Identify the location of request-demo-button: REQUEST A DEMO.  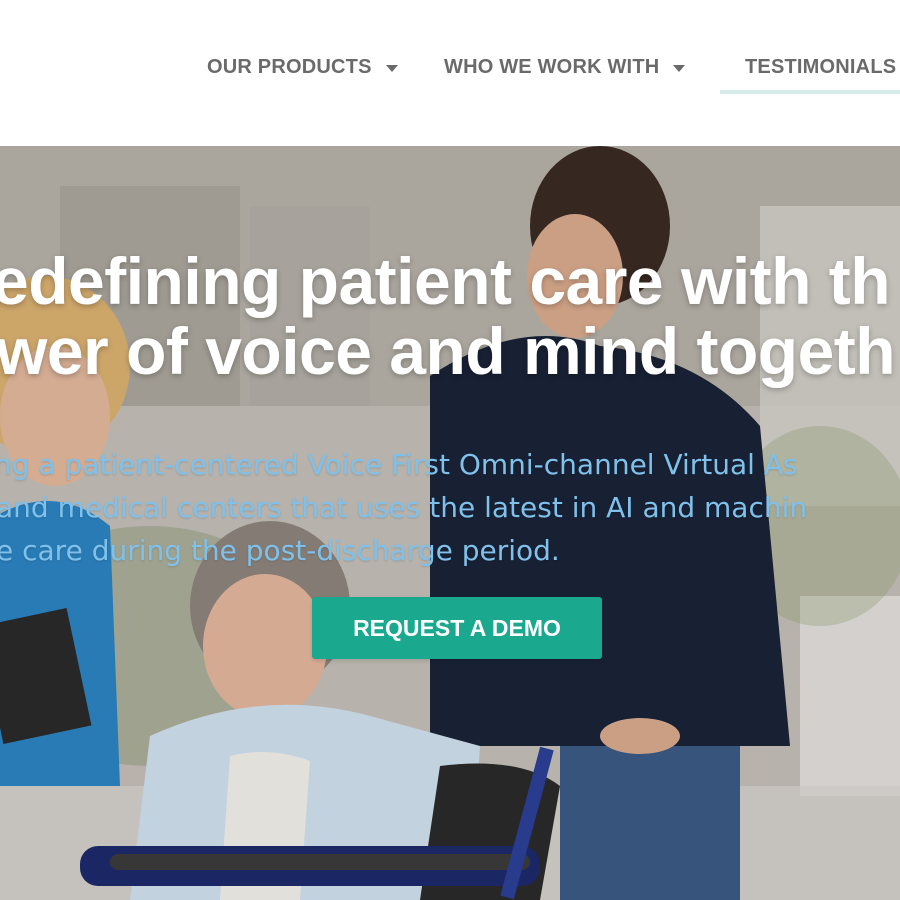
(457, 628).